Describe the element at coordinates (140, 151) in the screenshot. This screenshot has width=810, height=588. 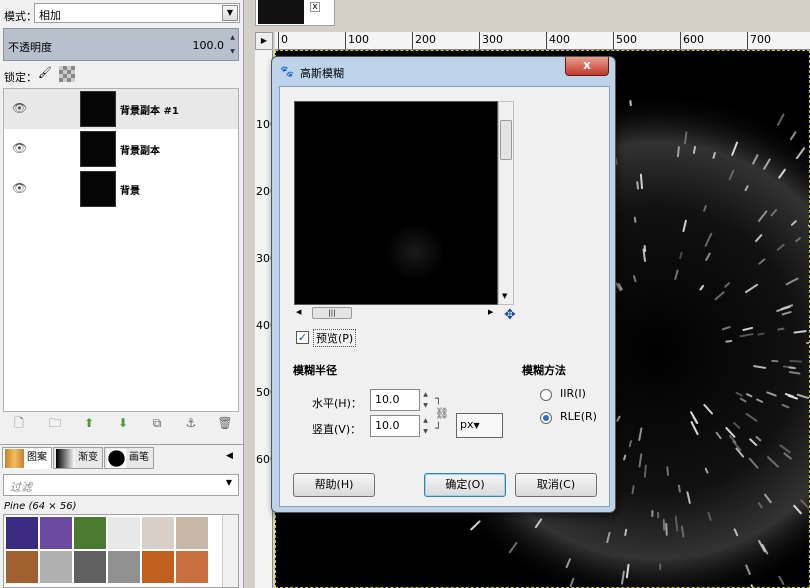
I see `layer-name: 背景副本` at that location.